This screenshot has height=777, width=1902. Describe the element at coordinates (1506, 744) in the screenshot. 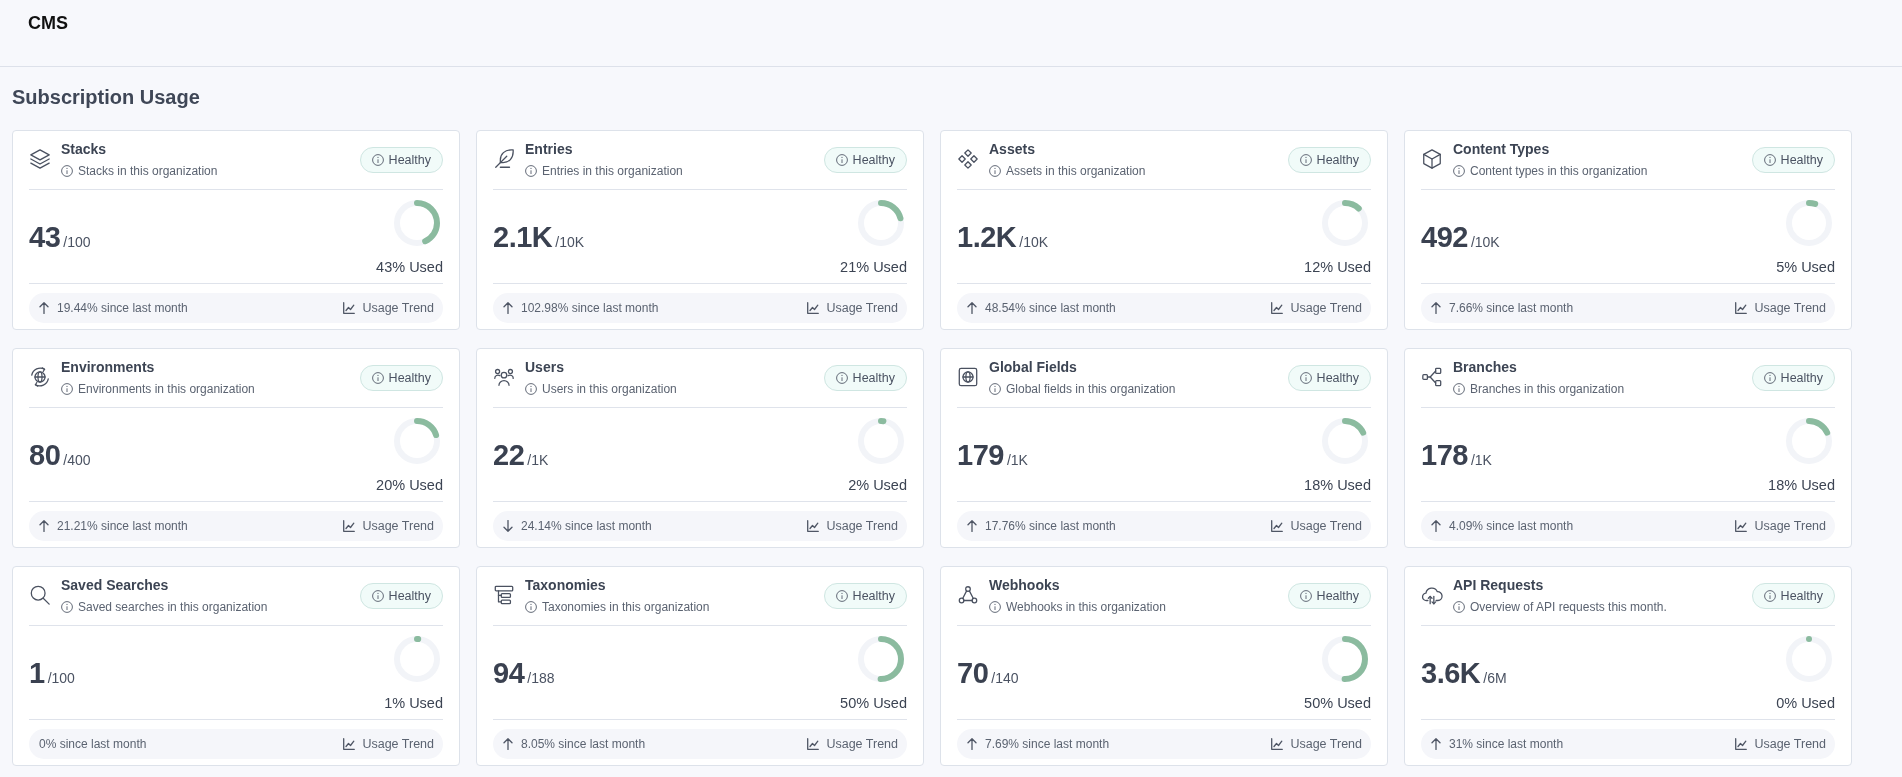

I see `trend-text: 31% since last month` at that location.